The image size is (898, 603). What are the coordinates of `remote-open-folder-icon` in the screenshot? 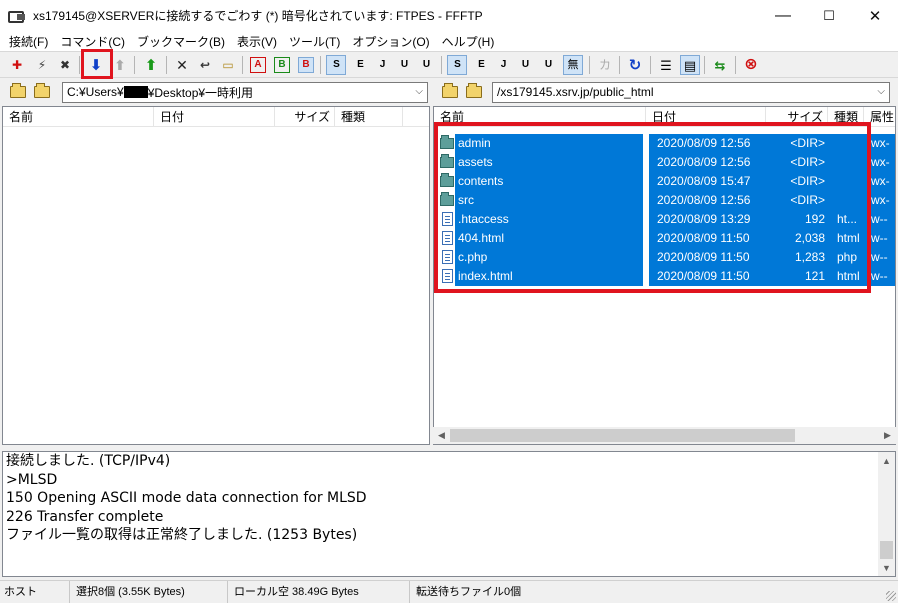 It's located at (474, 92).